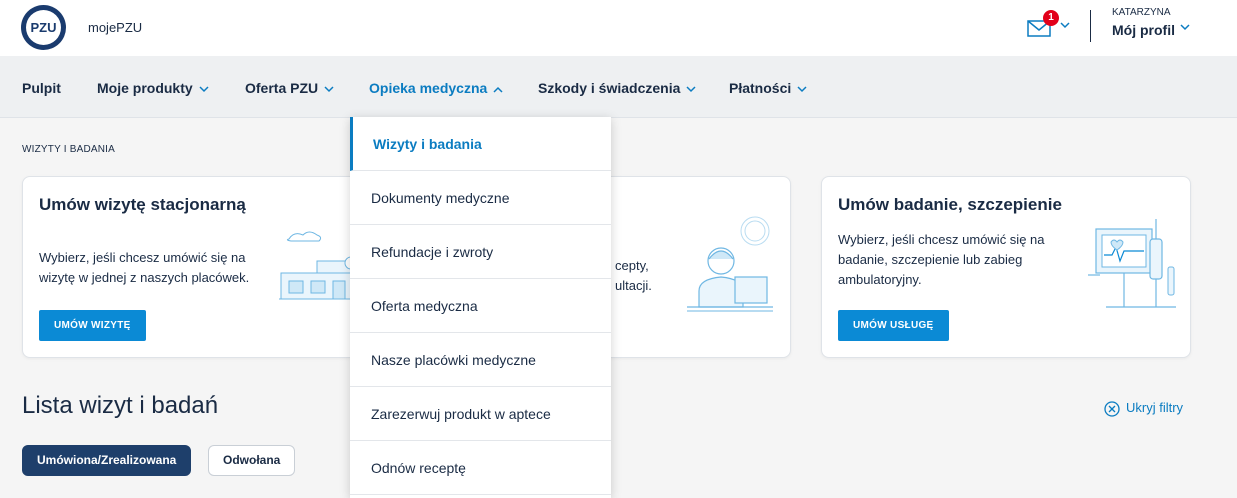 This screenshot has height=498, width=1237. I want to click on breadcrumb: WIZYTY I BADANIA, so click(69, 149).